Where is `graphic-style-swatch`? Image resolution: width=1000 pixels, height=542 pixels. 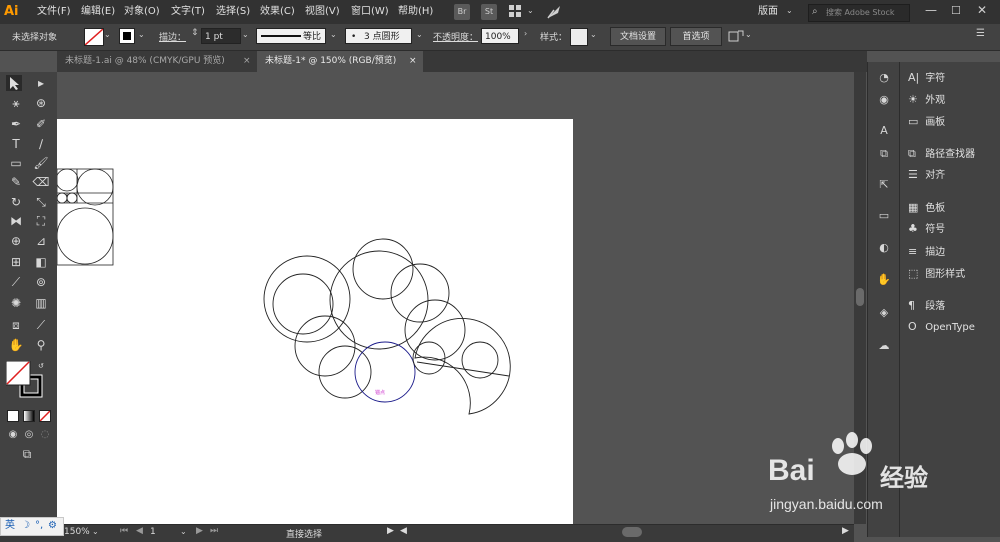 graphic-style-swatch is located at coordinates (579, 37).